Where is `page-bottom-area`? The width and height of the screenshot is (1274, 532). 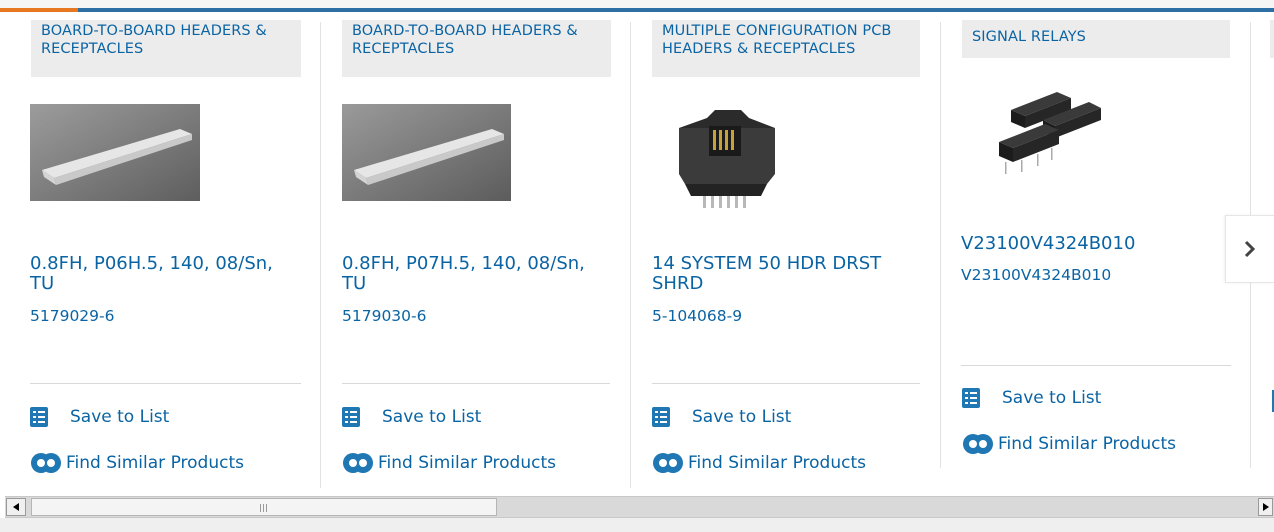 page-bottom-area is located at coordinates (637, 525).